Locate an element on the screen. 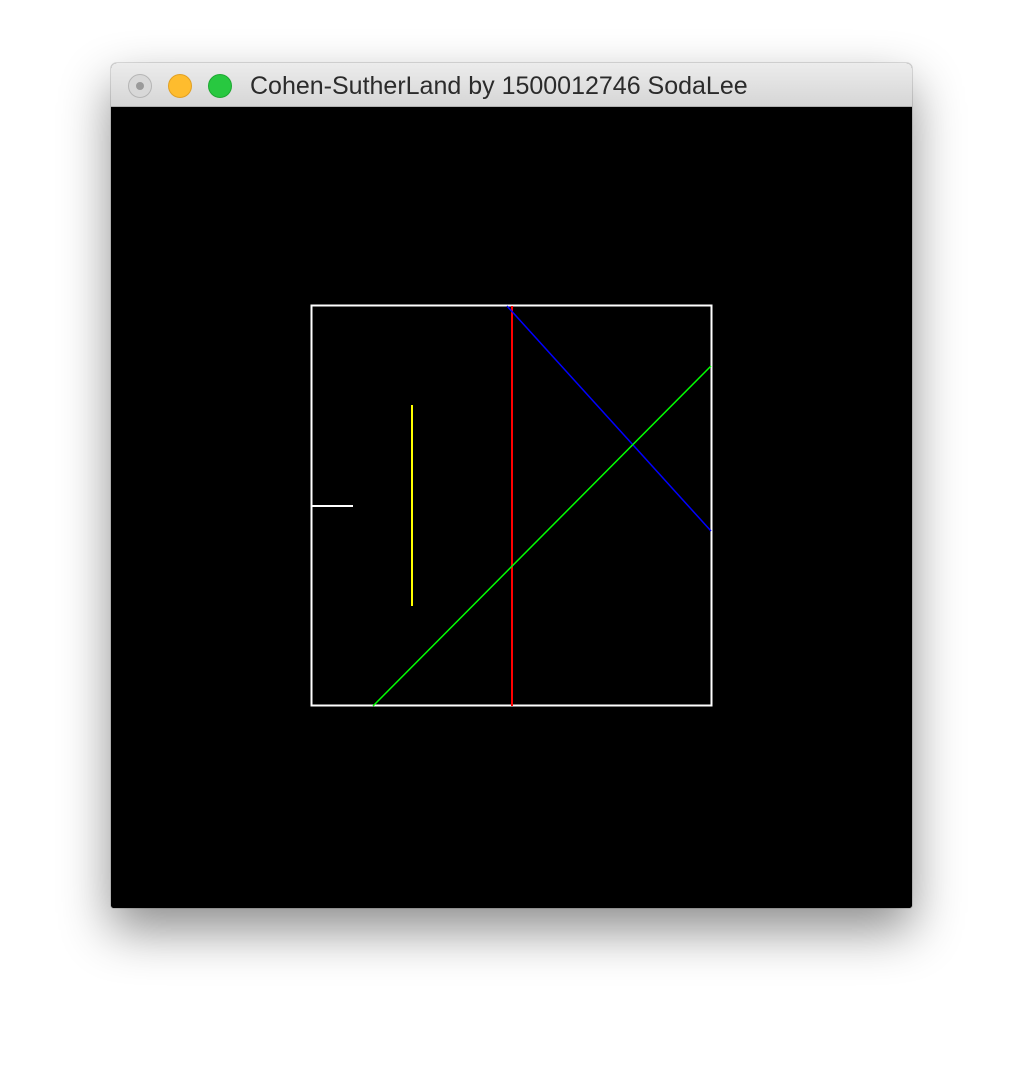  minimize-icon is located at coordinates (180, 86).